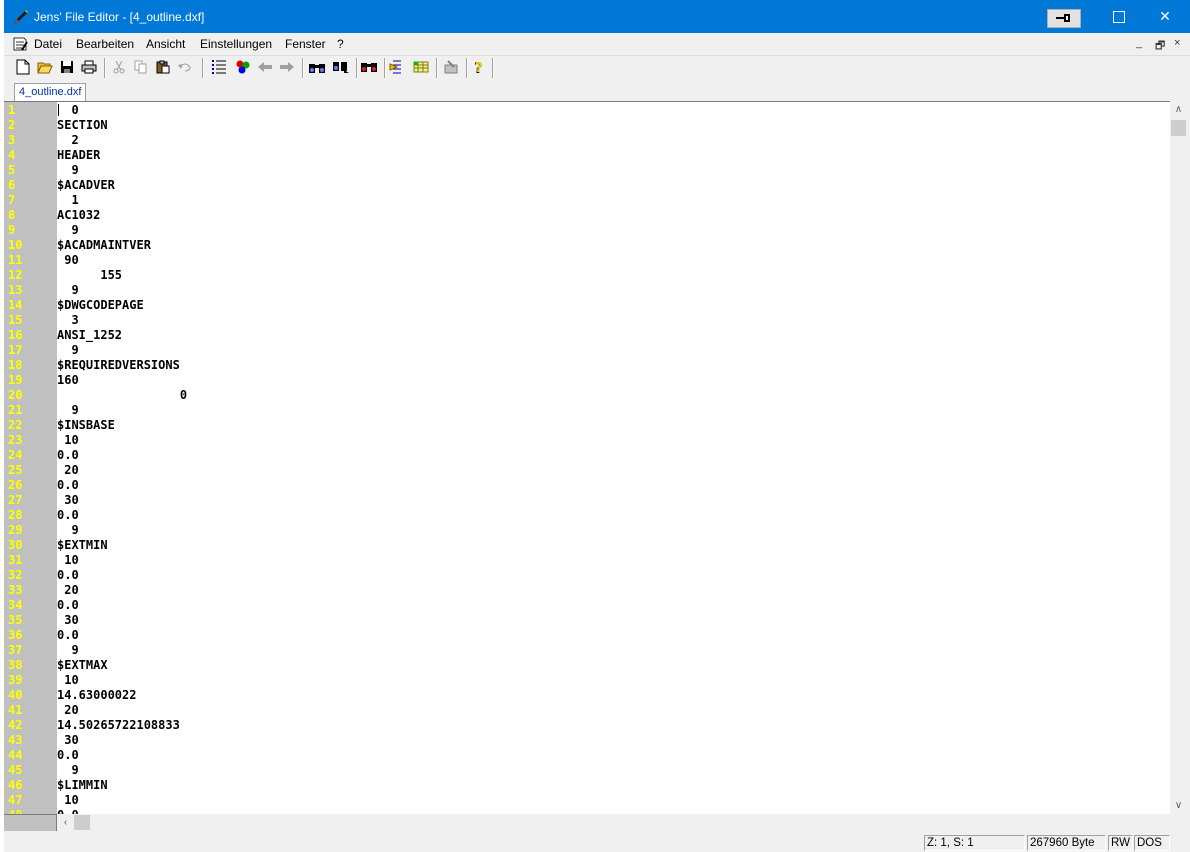  I want to click on code-line: 90, so click(607, 260).